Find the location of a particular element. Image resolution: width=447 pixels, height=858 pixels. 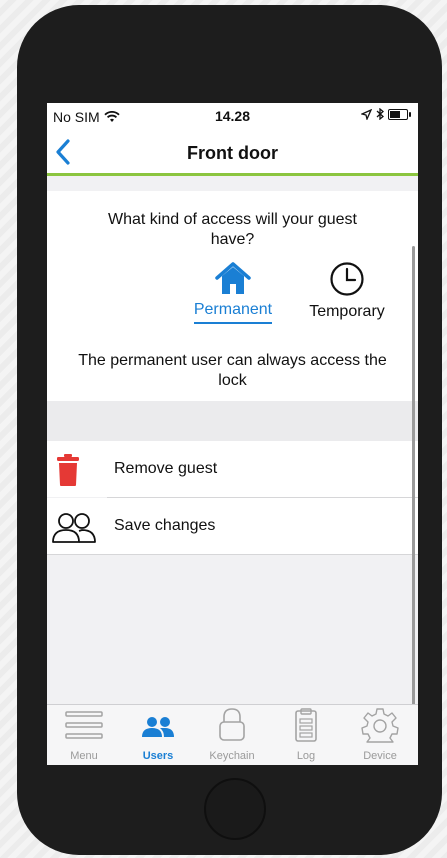

bluetooth-icon is located at coordinates (380, 114).